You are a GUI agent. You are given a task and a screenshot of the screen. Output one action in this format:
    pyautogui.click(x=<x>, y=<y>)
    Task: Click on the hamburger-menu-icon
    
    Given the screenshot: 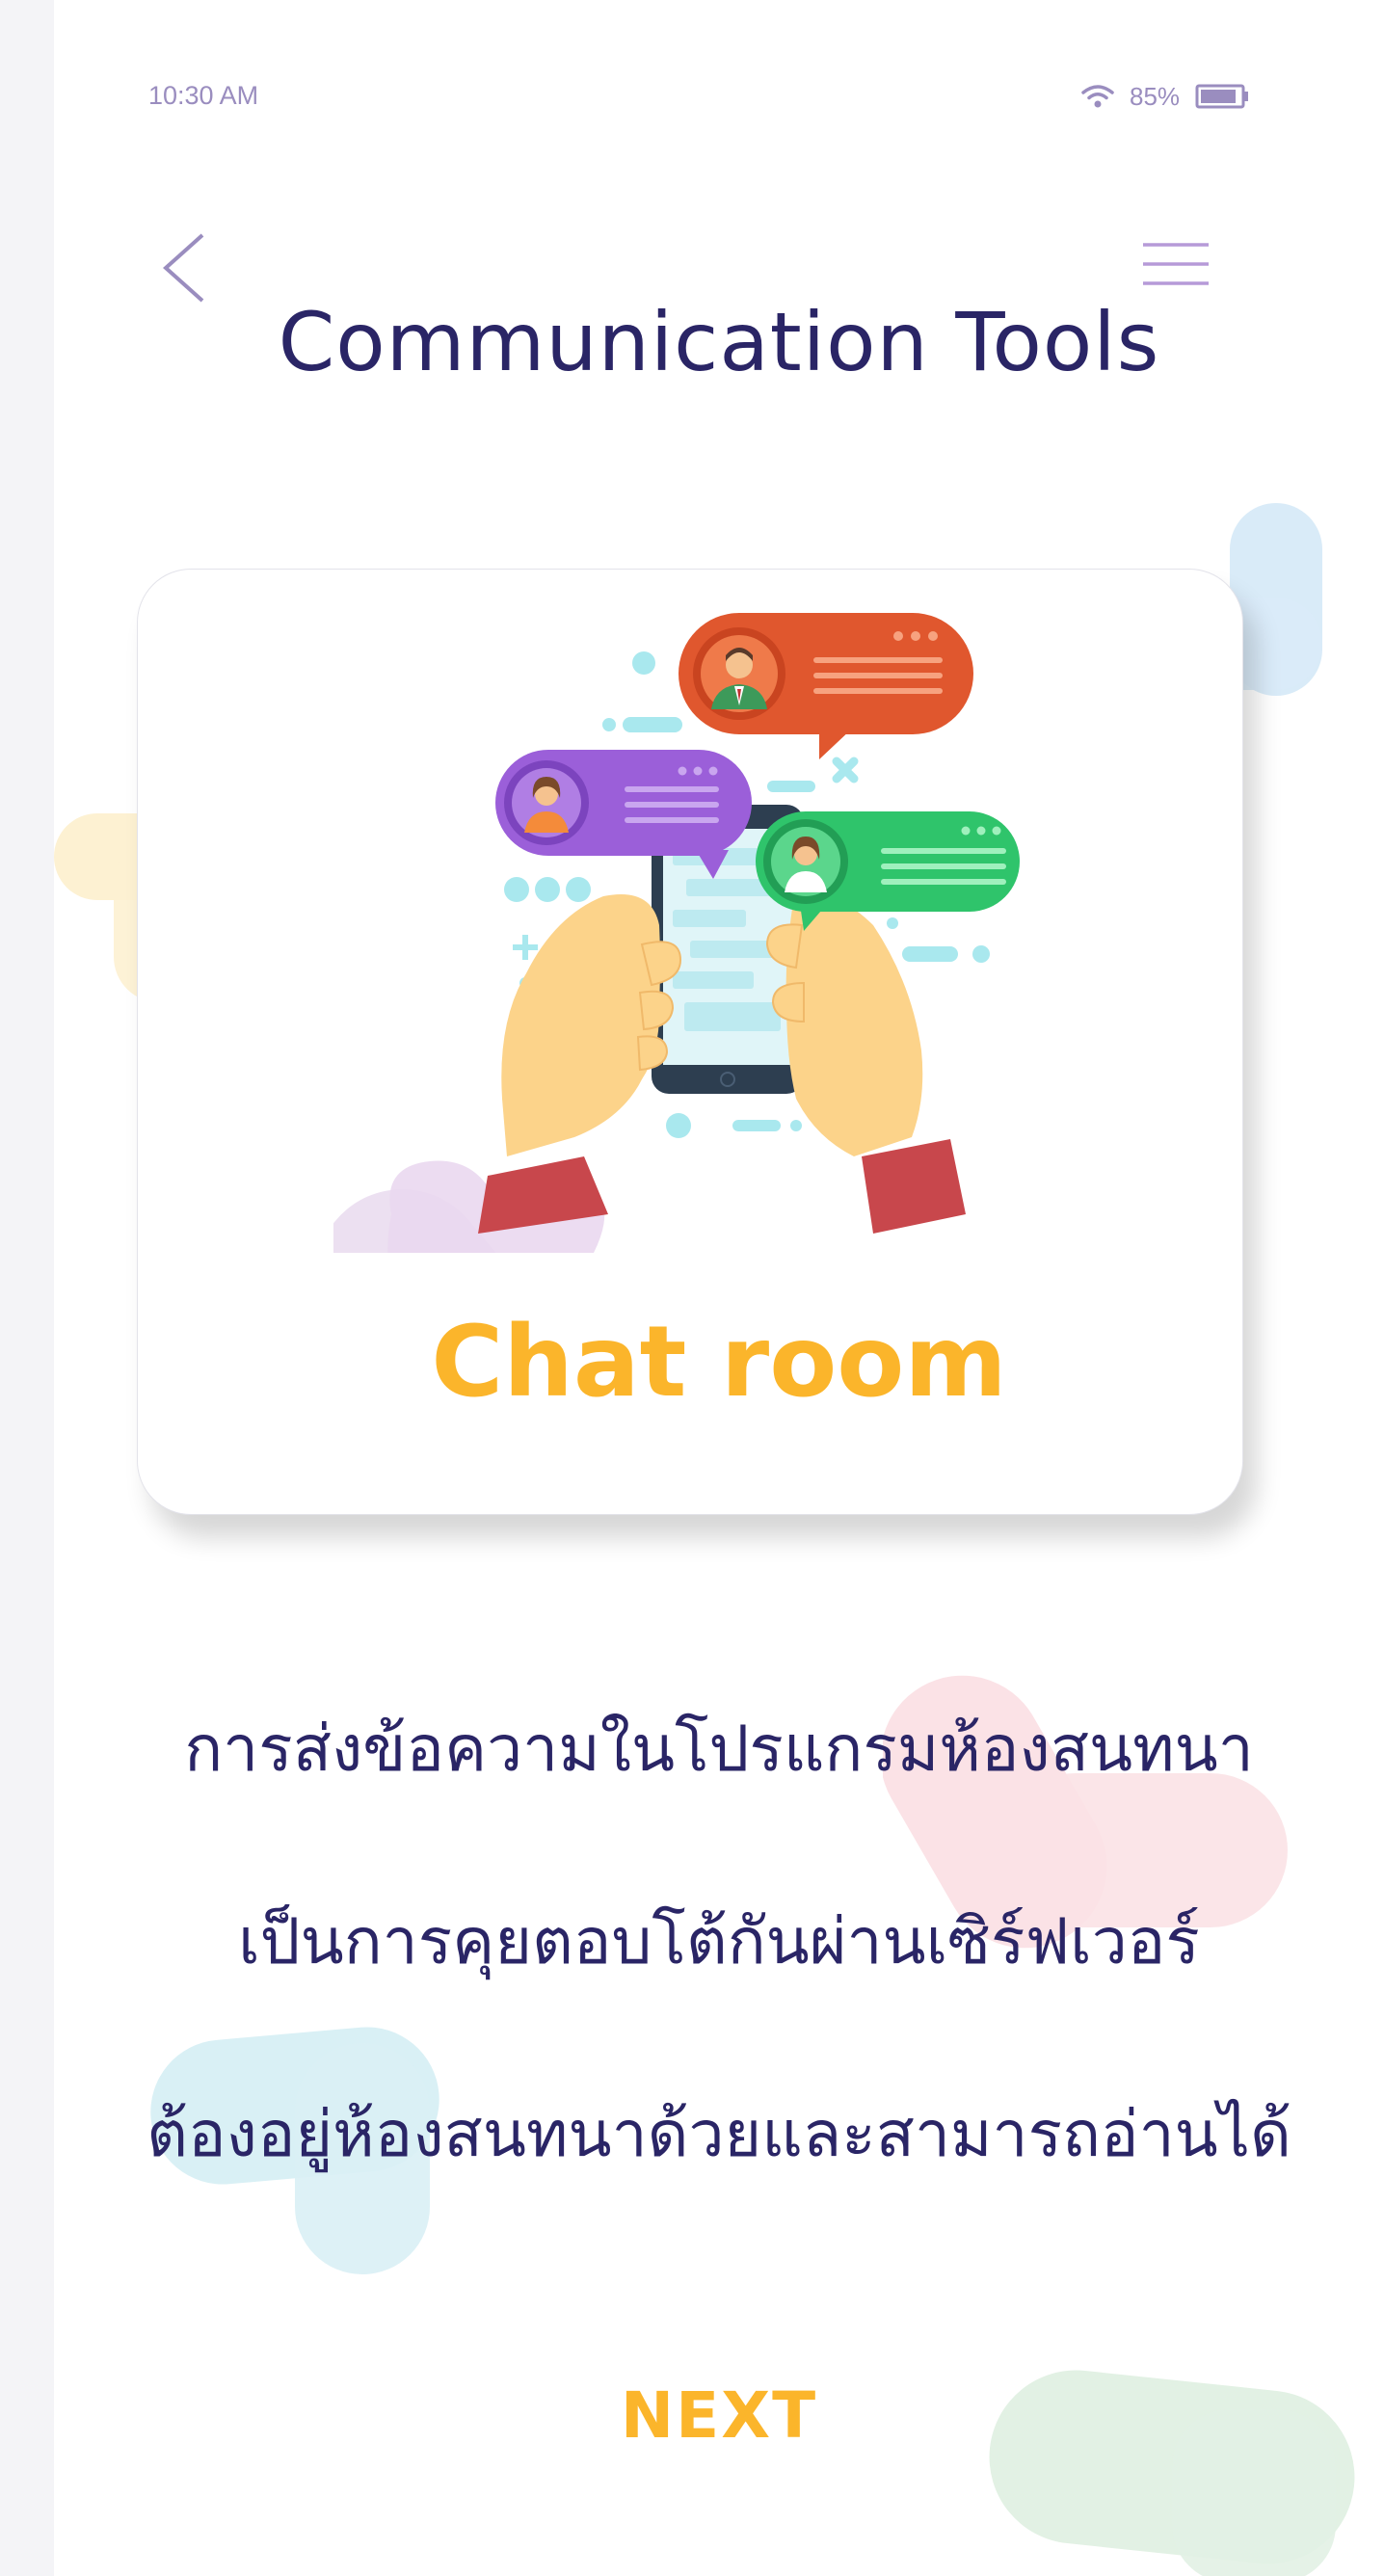 What is the action you would take?
    pyautogui.click(x=1176, y=264)
    